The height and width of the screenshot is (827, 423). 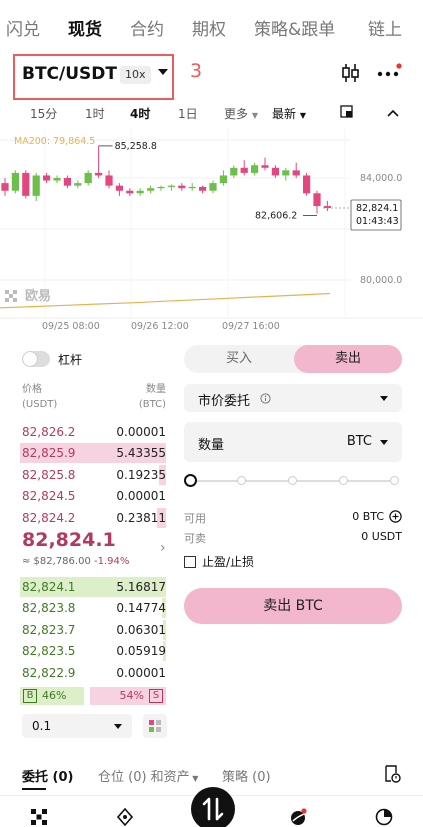 I want to click on bid-row: 82,823.8 0.14774, so click(x=93, y=608).